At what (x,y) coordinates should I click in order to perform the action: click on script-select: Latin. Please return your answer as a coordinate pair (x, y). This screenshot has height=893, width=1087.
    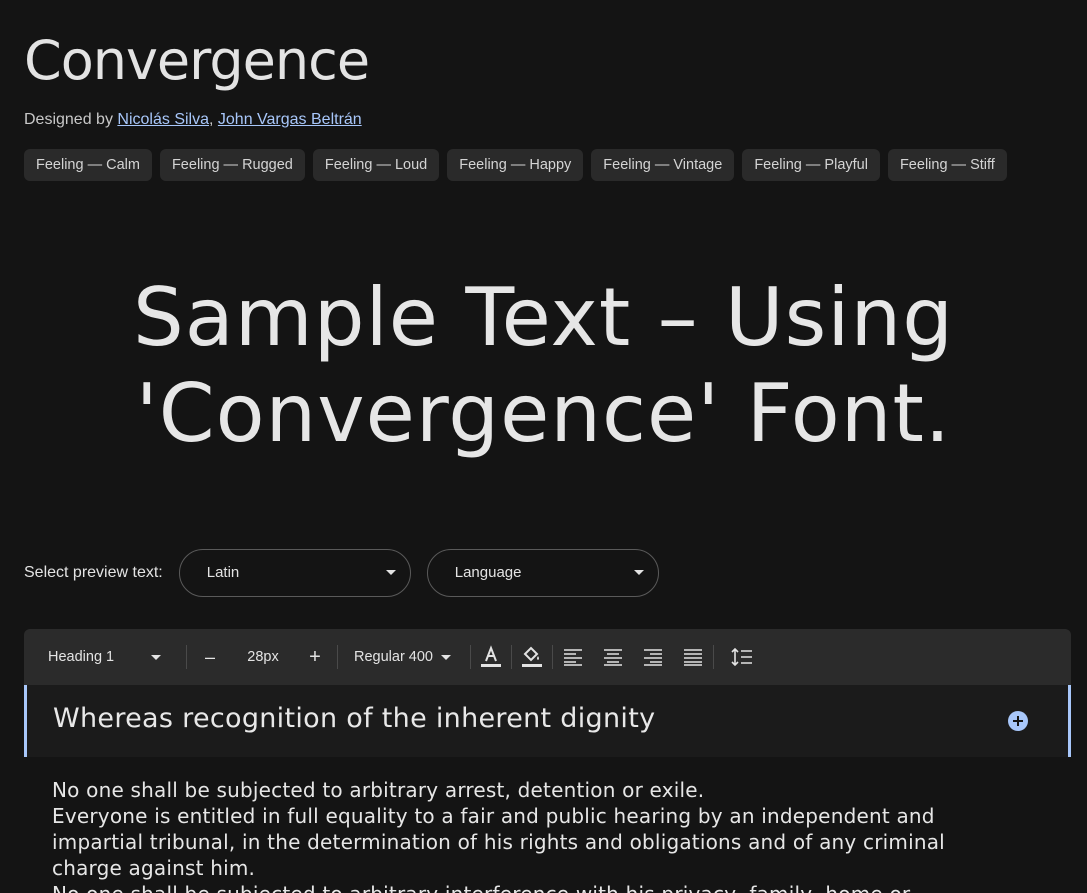
    Looking at the image, I should click on (294, 573).